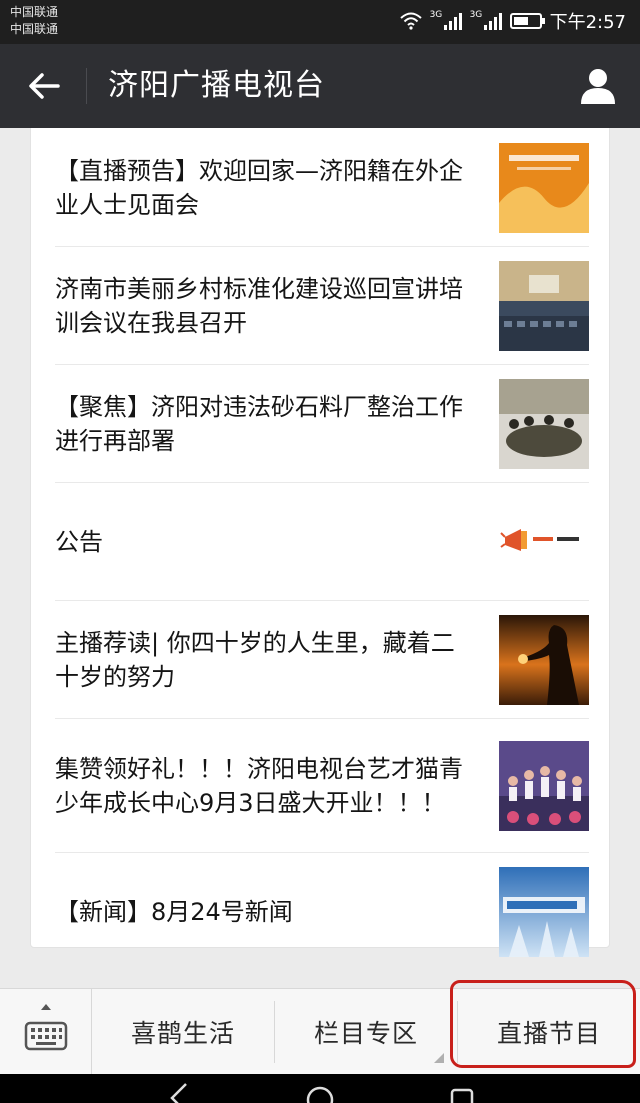  I want to click on announcement-thumbnail, so click(544, 541).